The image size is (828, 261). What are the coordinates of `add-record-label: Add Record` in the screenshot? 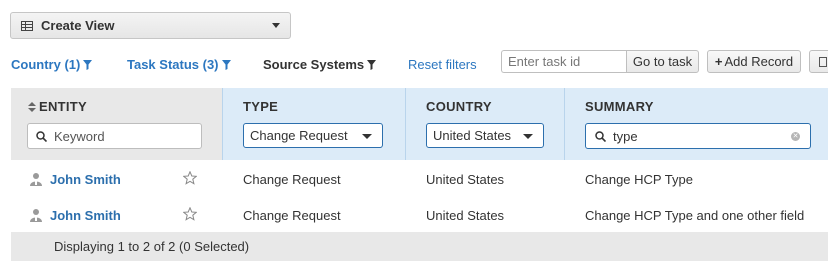 It's located at (759, 61).